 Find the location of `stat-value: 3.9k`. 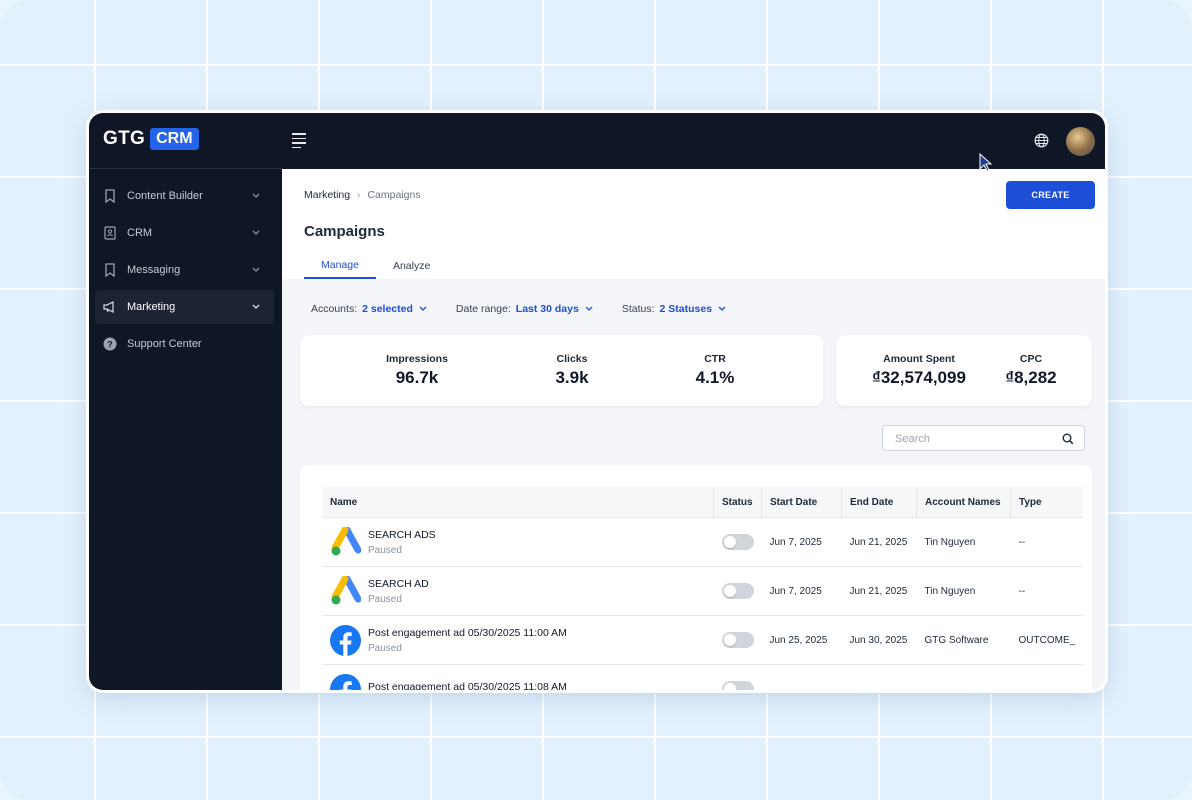

stat-value: 3.9k is located at coordinates (572, 377).